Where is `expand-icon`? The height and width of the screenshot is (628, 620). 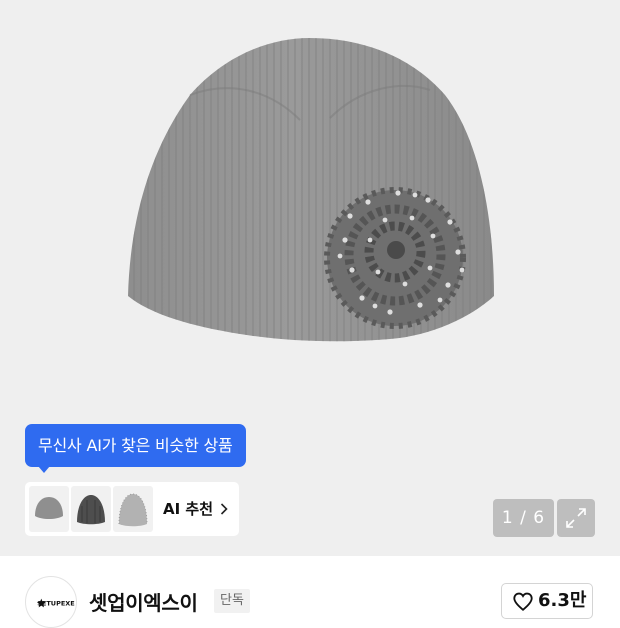 expand-icon is located at coordinates (576, 518).